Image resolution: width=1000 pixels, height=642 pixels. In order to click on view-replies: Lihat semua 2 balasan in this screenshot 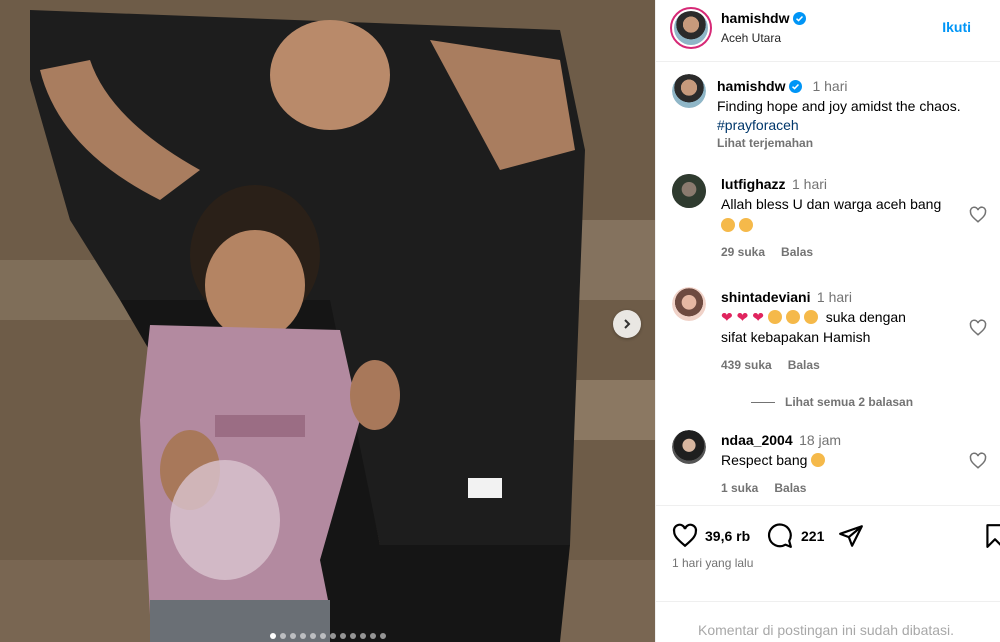, I will do `click(832, 402)`.